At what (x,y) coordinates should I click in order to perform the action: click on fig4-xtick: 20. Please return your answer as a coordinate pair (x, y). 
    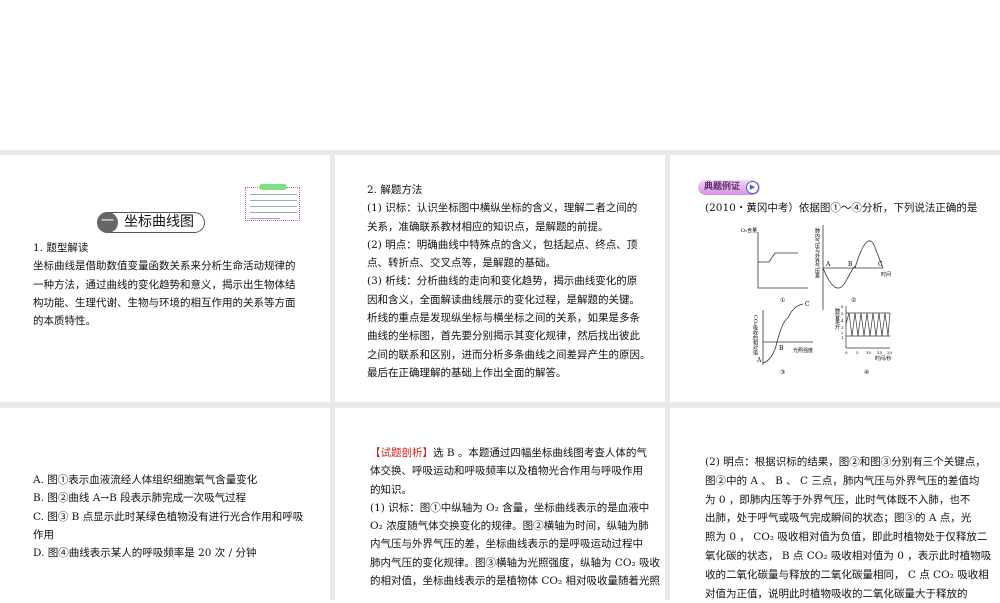
    Looking at the image, I should click on (890, 352).